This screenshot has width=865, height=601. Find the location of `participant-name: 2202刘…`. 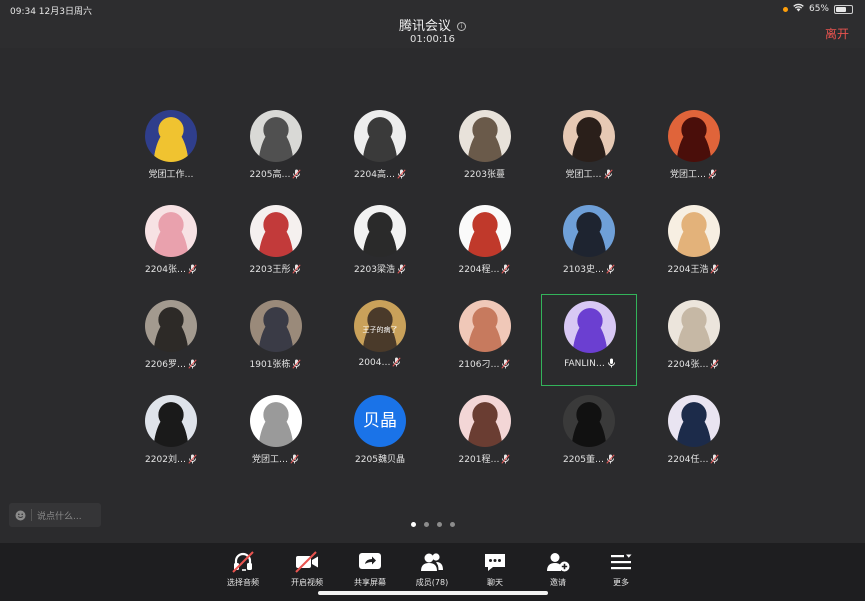

participant-name: 2202刘… is located at coordinates (165, 460).